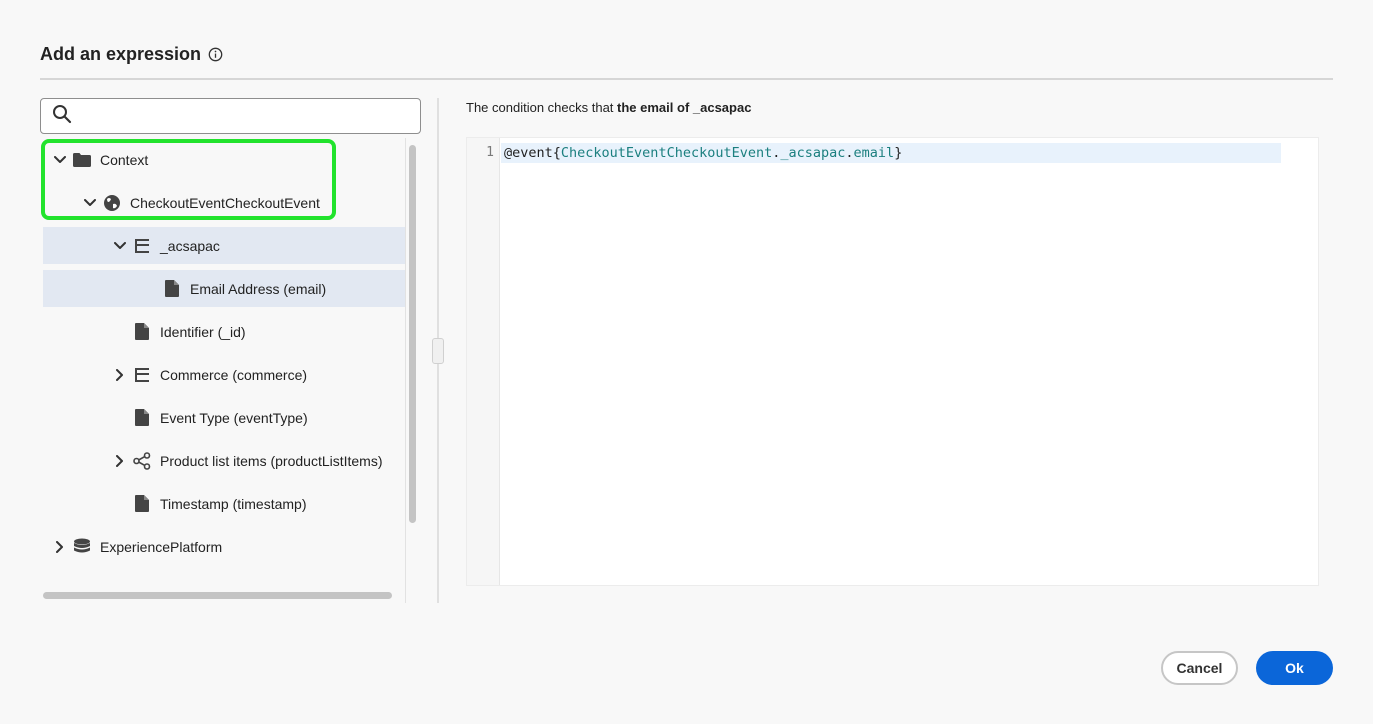  What do you see at coordinates (813, 153) in the screenshot?
I see `code-token: _acsapac` at bounding box center [813, 153].